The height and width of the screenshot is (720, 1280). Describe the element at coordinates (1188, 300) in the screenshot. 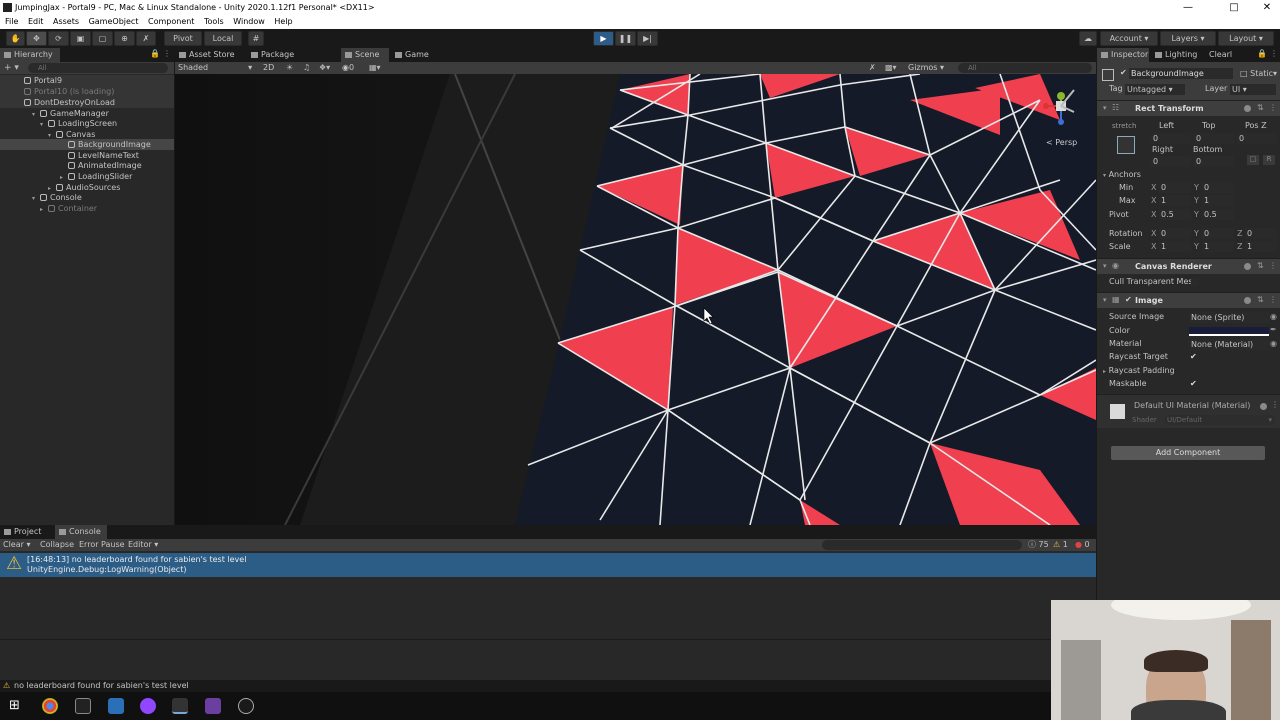

I see `image-component-header: ▾ ▦ ✔ Image ⇅ ⋮` at that location.